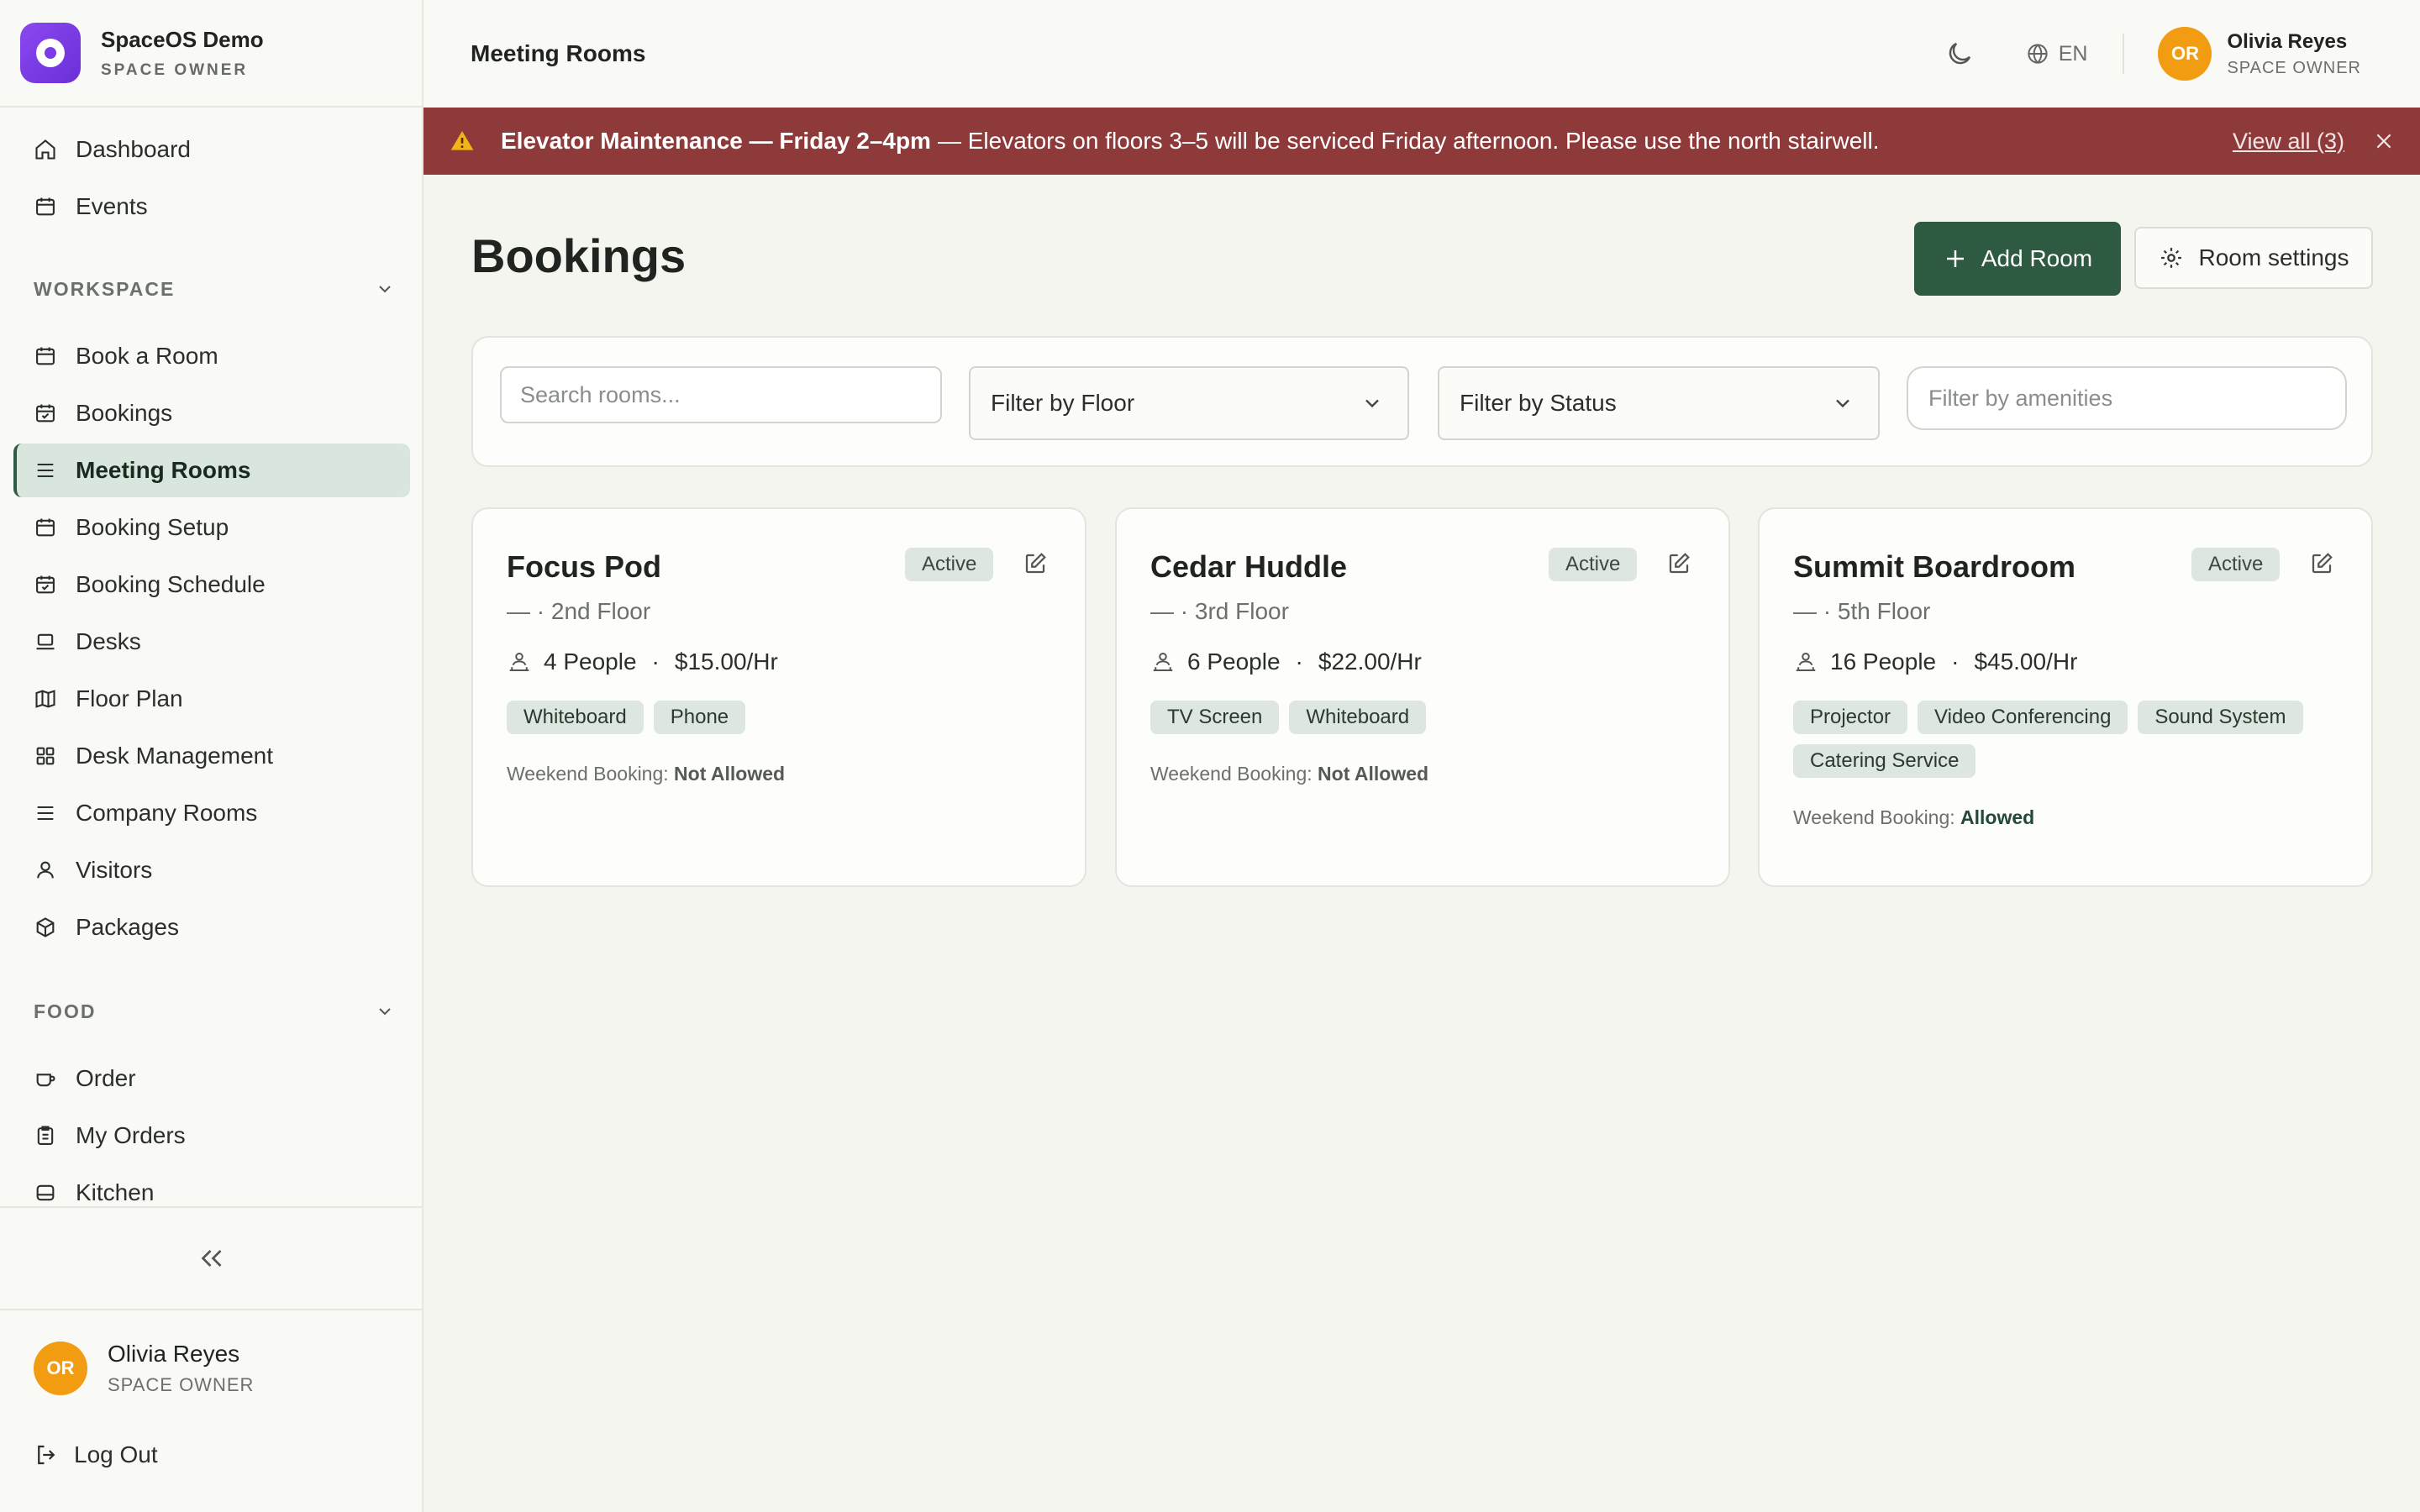 The image size is (2420, 1512). Describe the element at coordinates (1249, 566) in the screenshot. I see `room-name: Cedar Huddle` at that location.